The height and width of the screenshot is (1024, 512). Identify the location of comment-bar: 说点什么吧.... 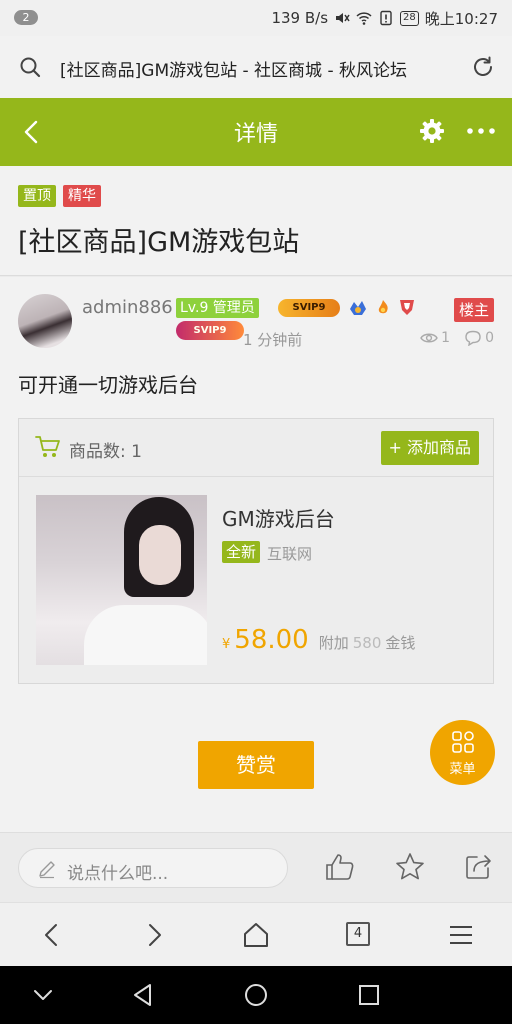
(256, 867).